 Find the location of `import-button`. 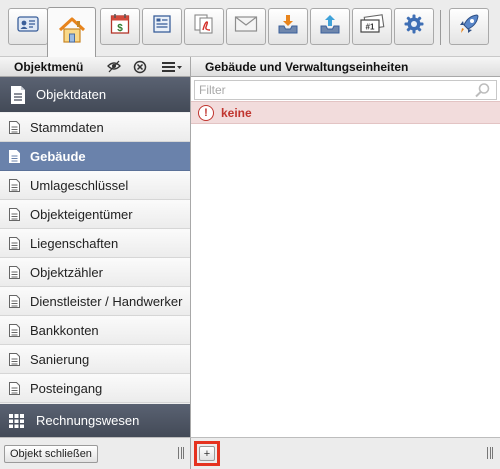

import-button is located at coordinates (288, 26).